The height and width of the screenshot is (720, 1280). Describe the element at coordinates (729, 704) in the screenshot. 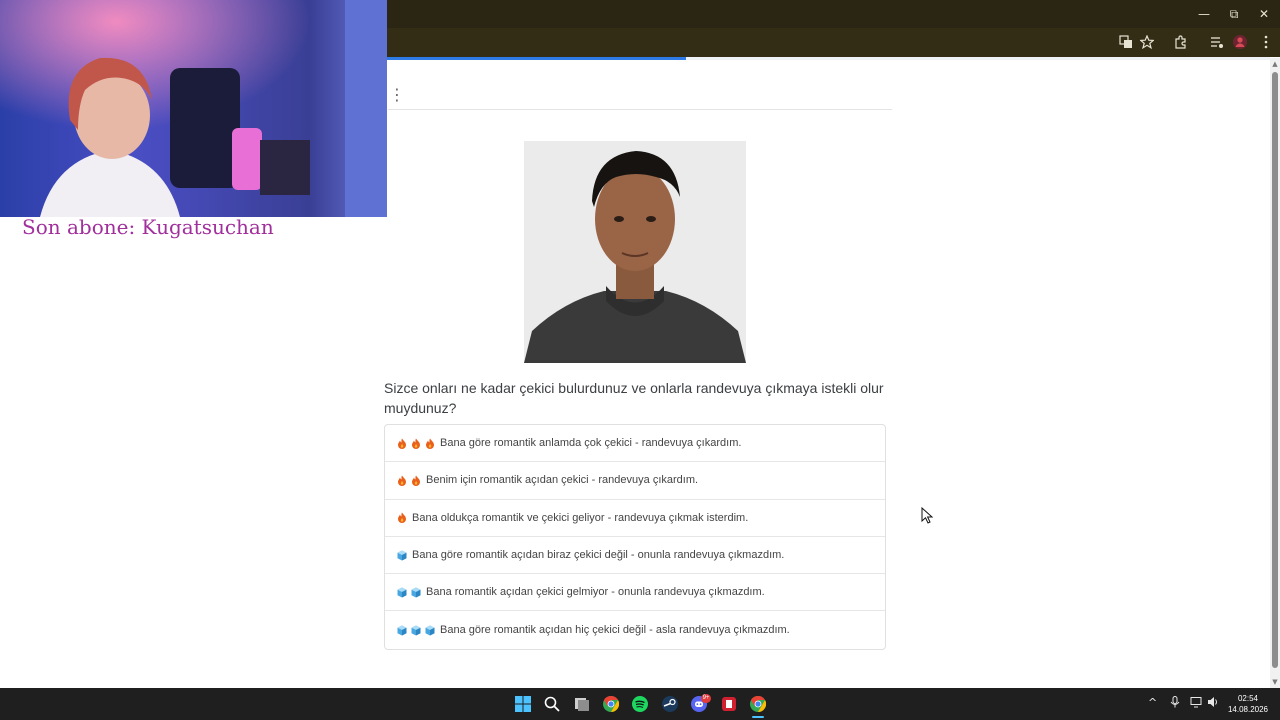

I see `app-red-icon` at that location.